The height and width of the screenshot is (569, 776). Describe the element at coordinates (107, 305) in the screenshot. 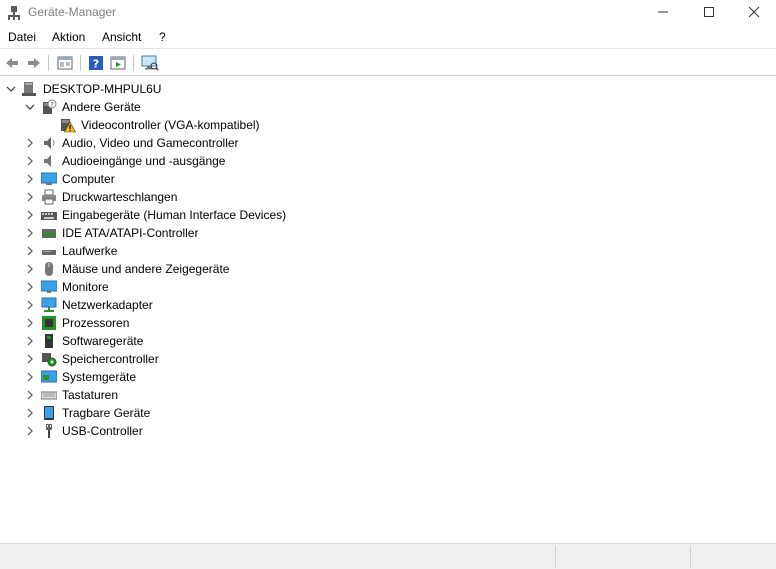

I see `tree-item-label: Netzwerkadapter` at that location.